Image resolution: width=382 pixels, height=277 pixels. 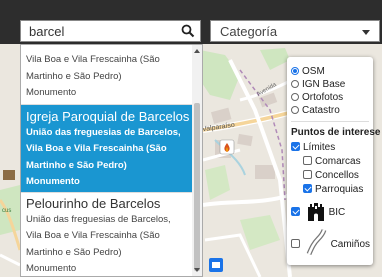 What do you see at coordinates (108, 116) in the screenshot?
I see `result-title: Igreja Paroquial de Barcelos` at bounding box center [108, 116].